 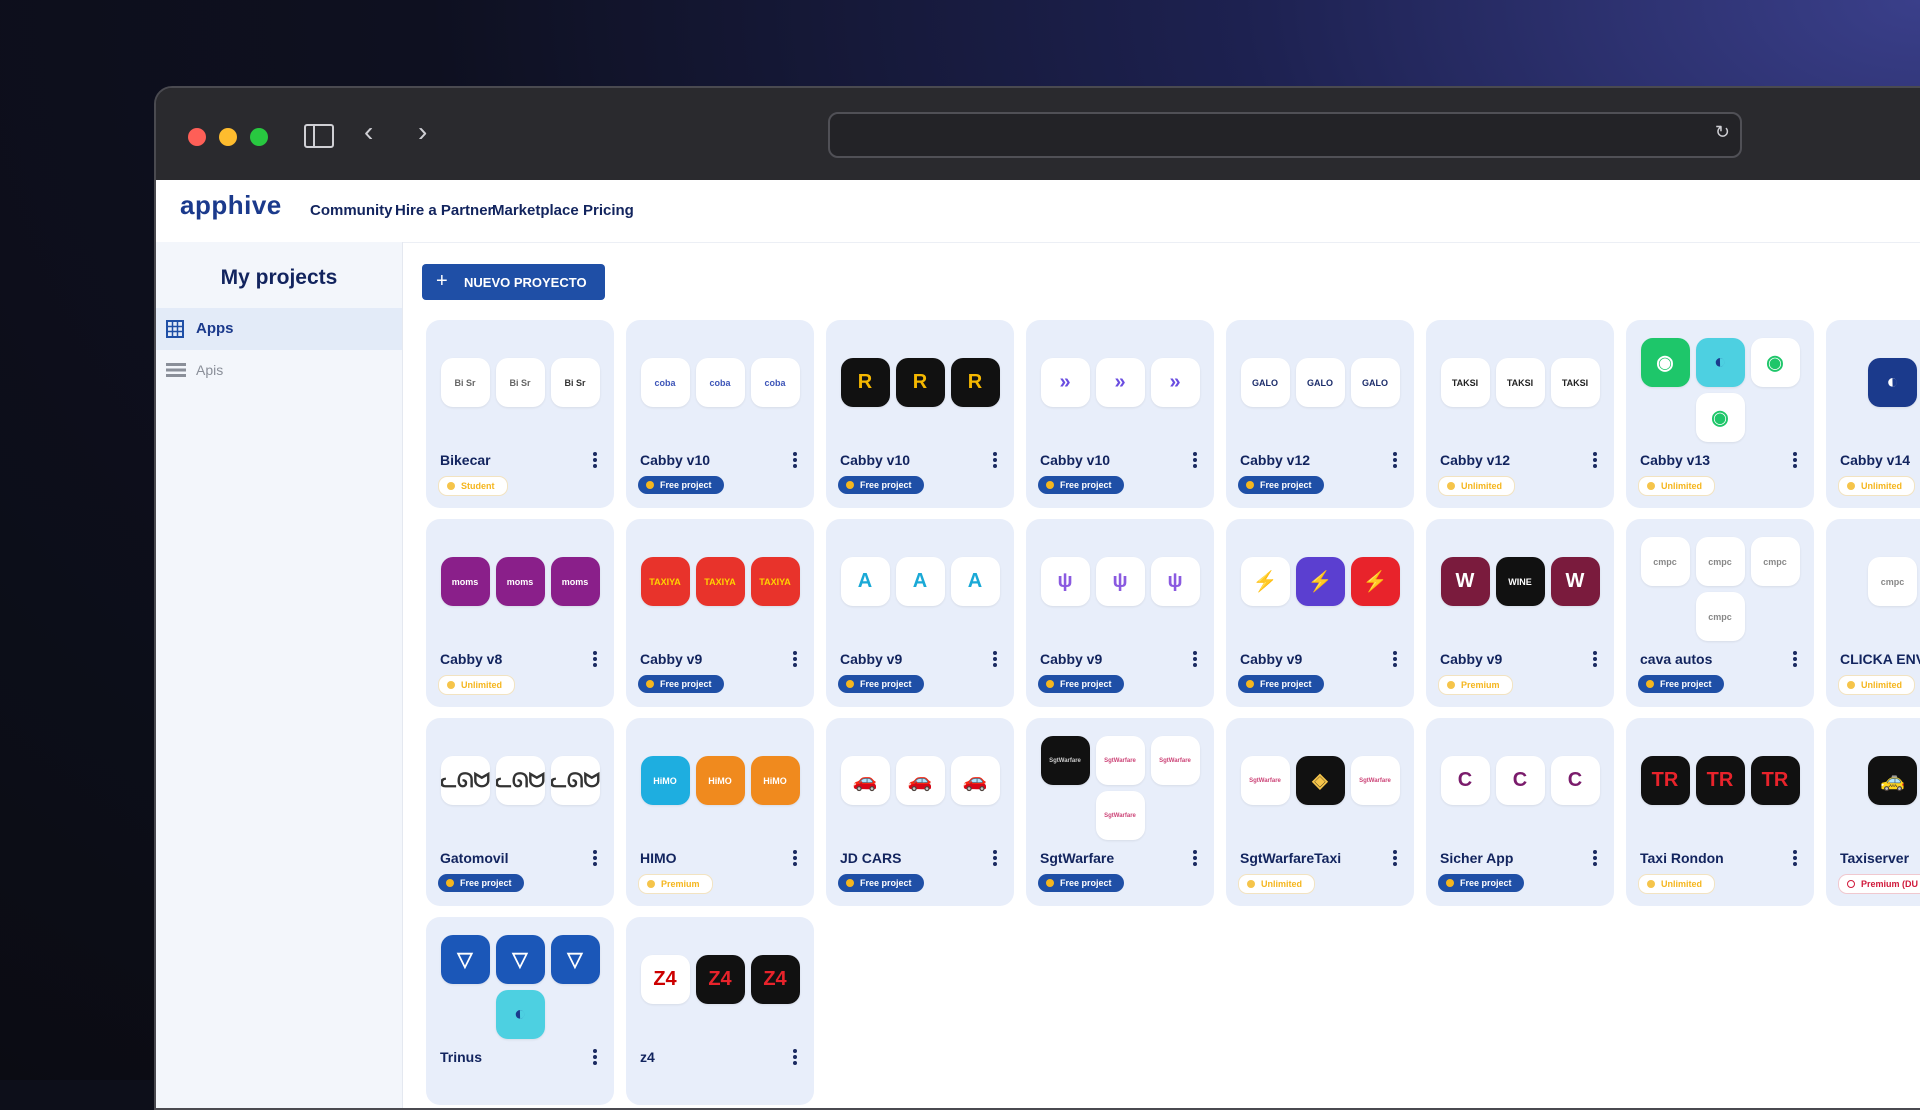 I want to click on project-card: TAXIYATAXIYATAXIYACabby v9Free project, so click(x=720, y=613).